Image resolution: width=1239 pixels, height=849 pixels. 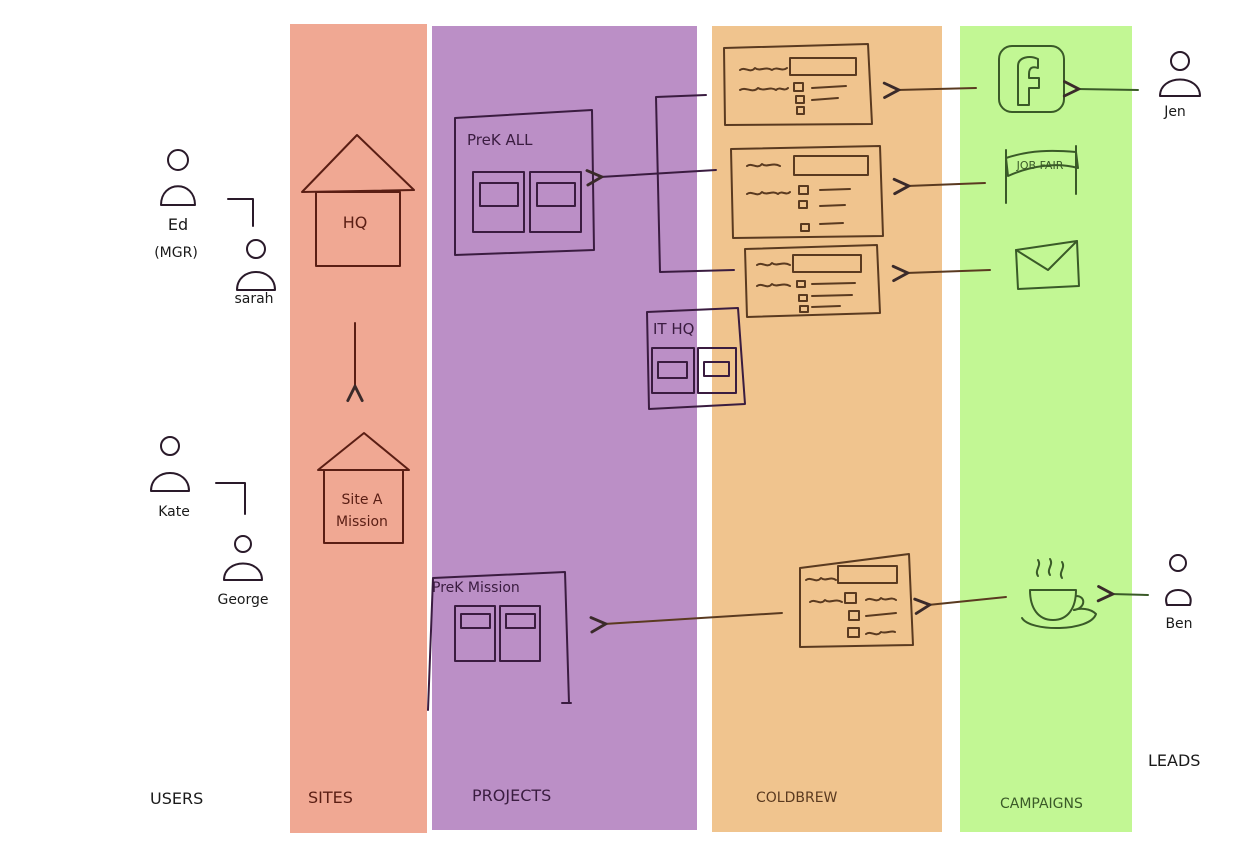 What do you see at coordinates (524, 182) in the screenshot?
I see `project-prek-all: PreK ALL` at bounding box center [524, 182].